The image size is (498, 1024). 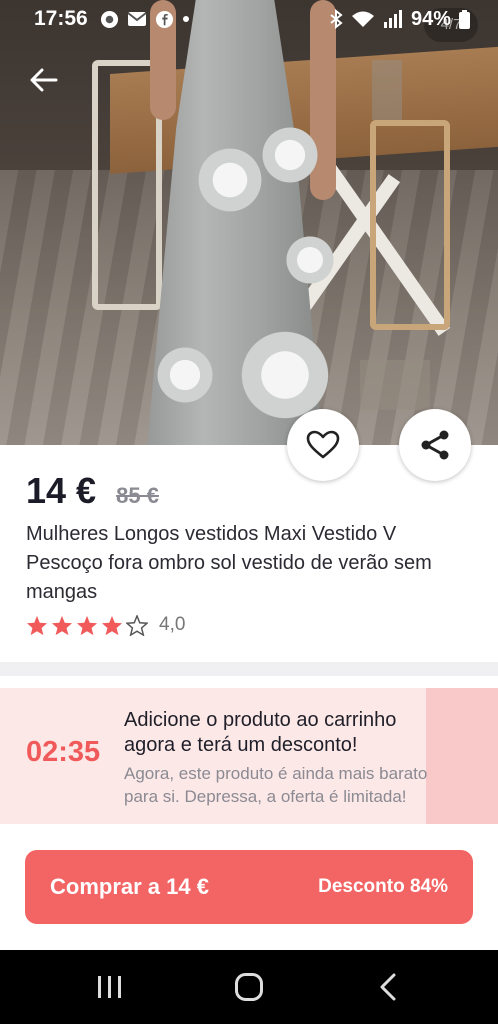 I want to click on battery-icon, so click(x=464, y=19).